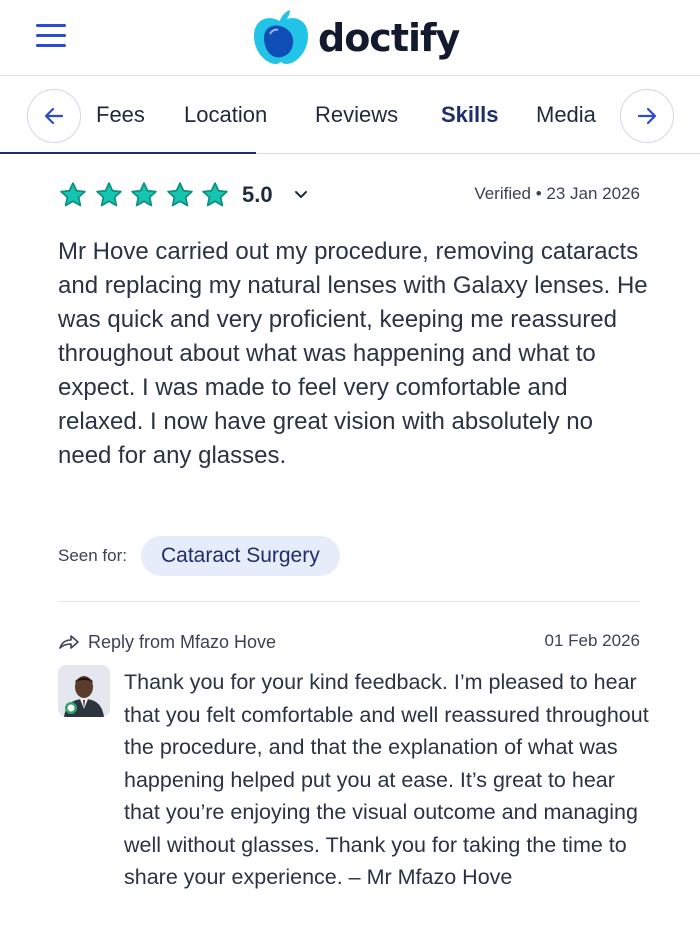 The width and height of the screenshot is (700, 942). I want to click on treatment-tag: Cataract Surgery, so click(240, 556).